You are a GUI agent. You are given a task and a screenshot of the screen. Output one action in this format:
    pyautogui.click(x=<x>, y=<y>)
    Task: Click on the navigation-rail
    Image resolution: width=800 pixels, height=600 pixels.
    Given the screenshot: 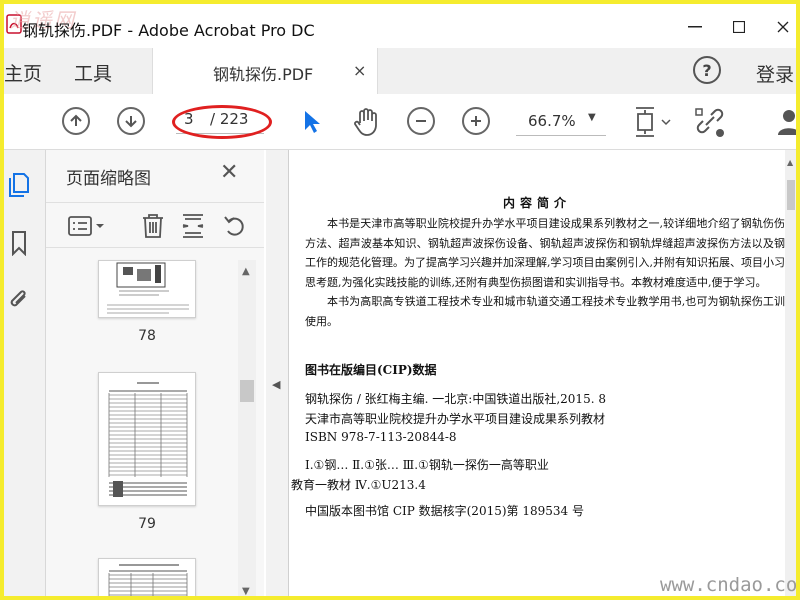 What is the action you would take?
    pyautogui.click(x=25, y=373)
    